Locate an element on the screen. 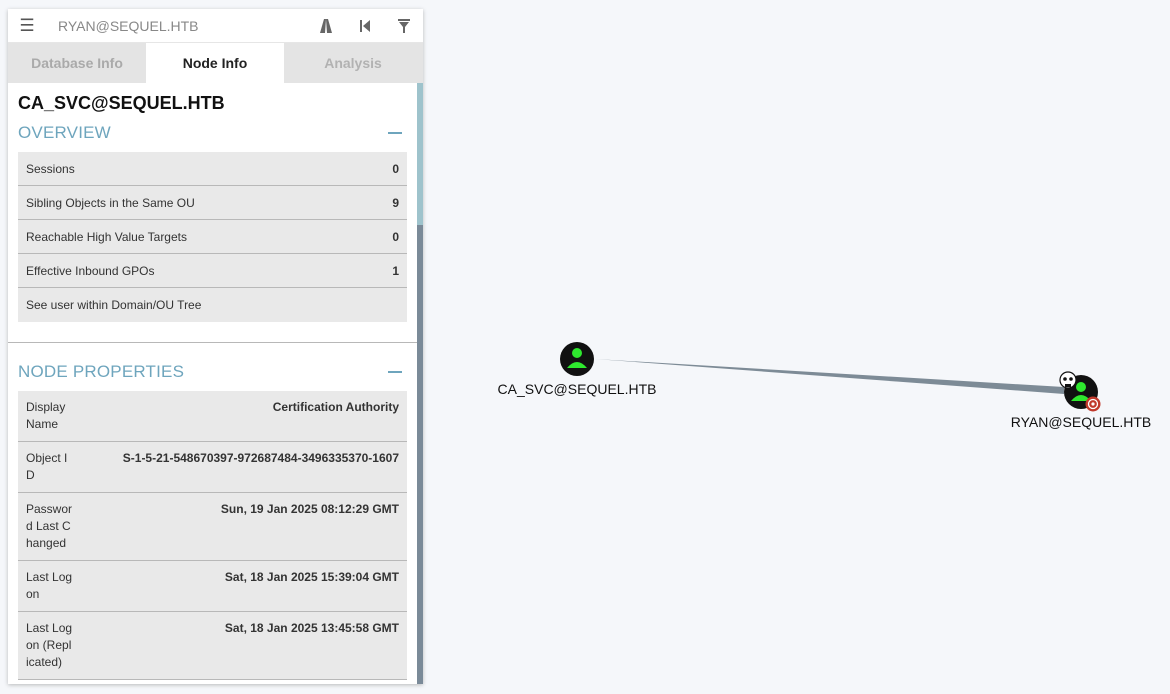 Image resolution: width=1170 pixels, height=694 pixels. overview-row-inbound-gpos: Effective Inbound GPOs 1 is located at coordinates (212, 271).